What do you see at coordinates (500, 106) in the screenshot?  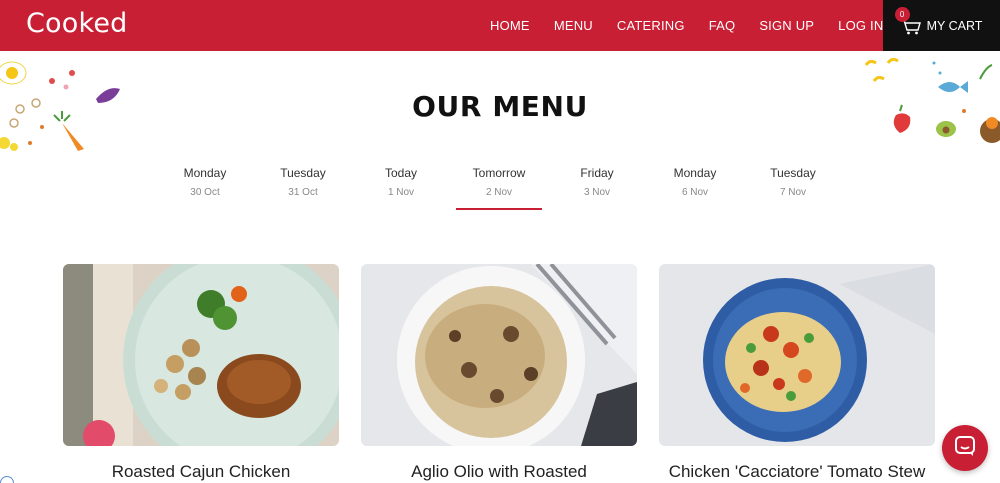 I see `page-title: OUR MENU` at bounding box center [500, 106].